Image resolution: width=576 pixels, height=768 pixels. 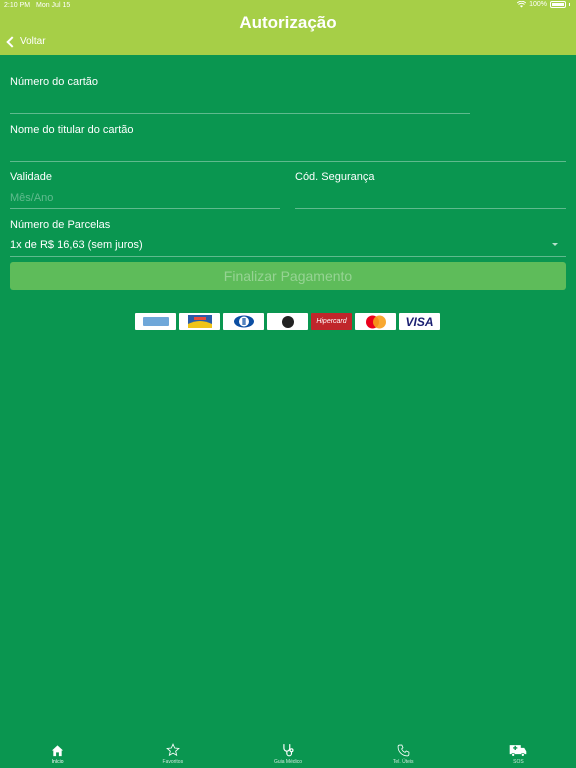 I want to click on chevron-down-icon, so click(x=555, y=244).